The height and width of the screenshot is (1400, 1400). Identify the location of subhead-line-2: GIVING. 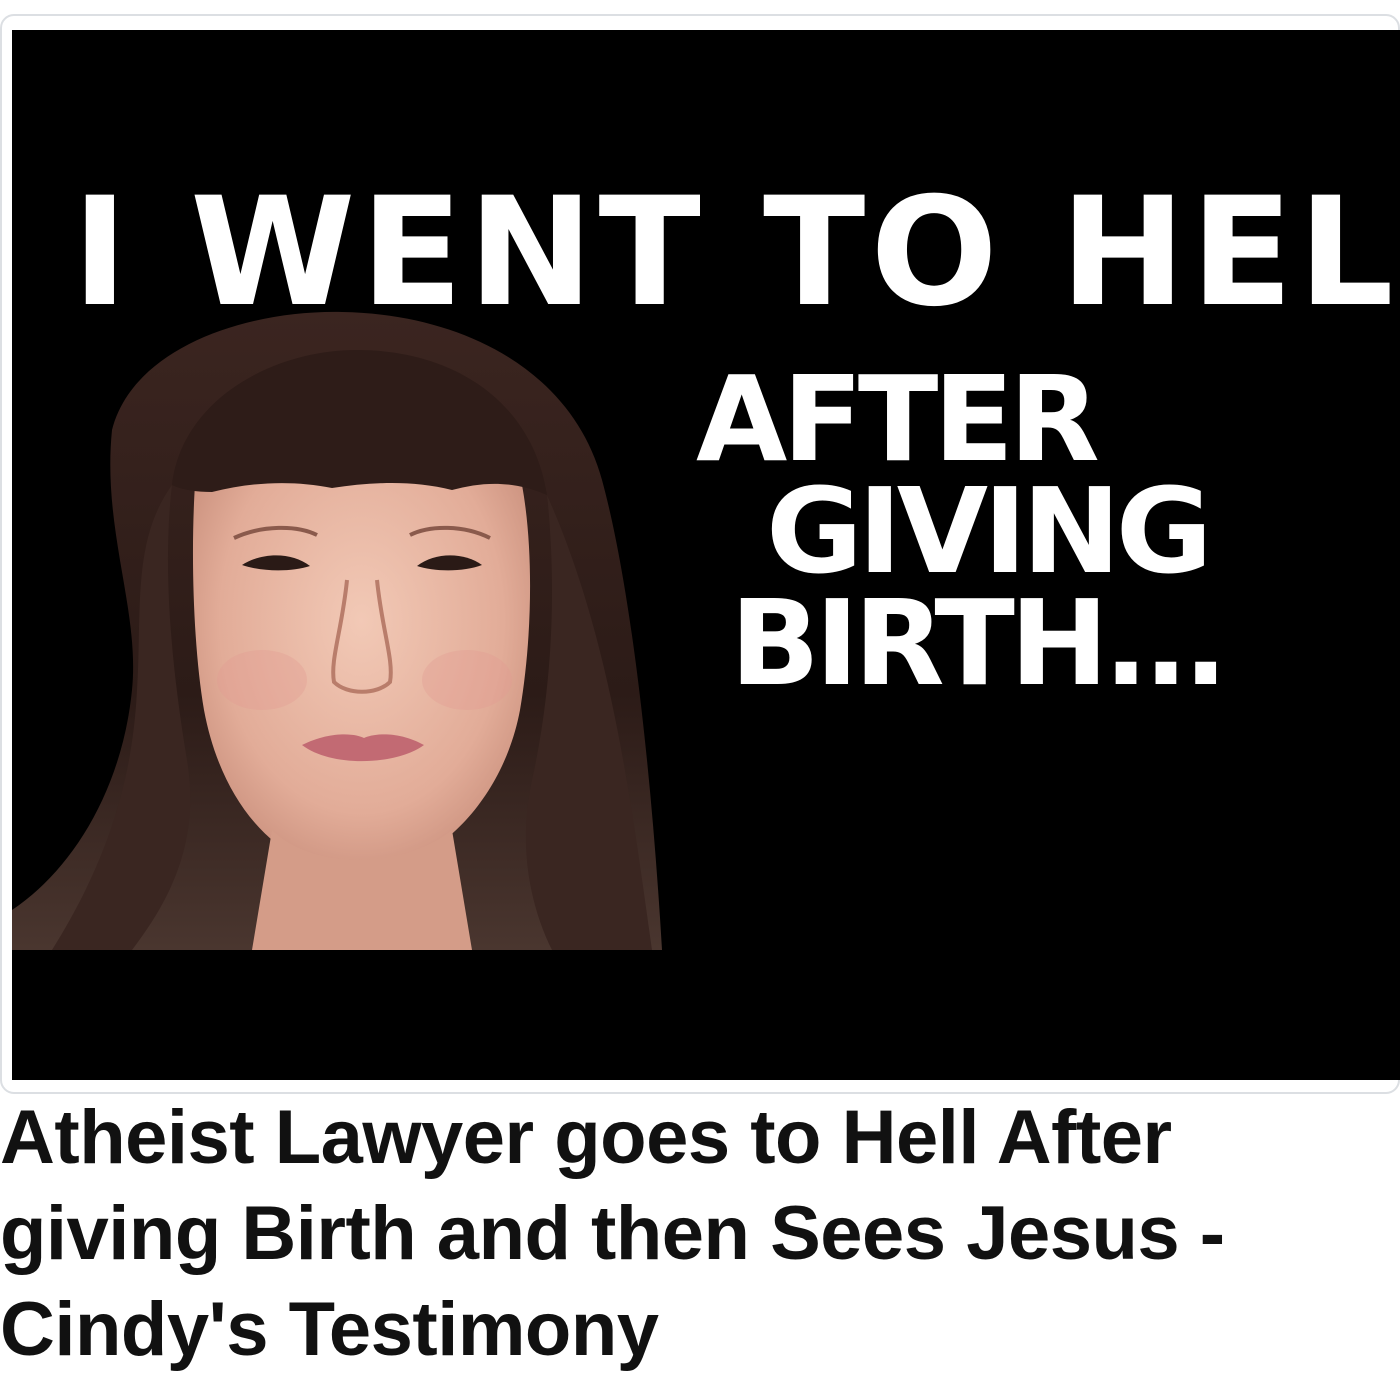
(989, 531).